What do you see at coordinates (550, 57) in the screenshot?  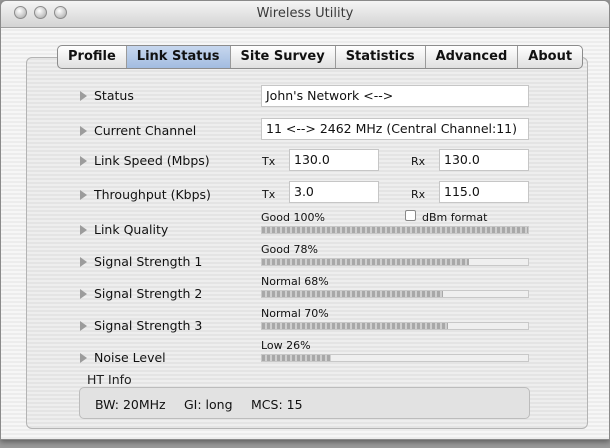 I see `tab-about: About` at bounding box center [550, 57].